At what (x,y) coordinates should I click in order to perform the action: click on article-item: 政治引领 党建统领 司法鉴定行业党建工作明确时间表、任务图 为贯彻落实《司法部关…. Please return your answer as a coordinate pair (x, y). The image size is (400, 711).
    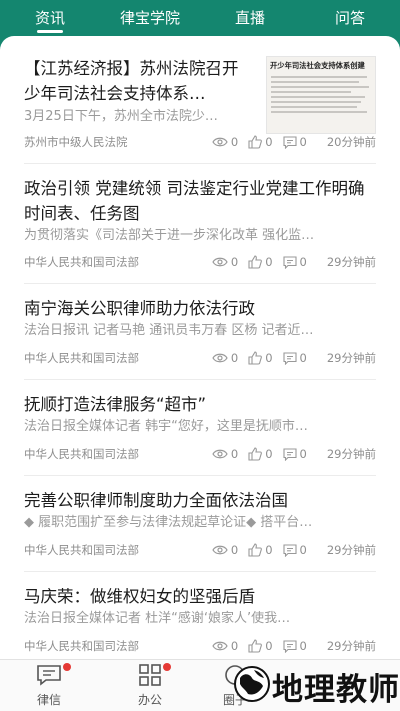
    Looking at the image, I should click on (200, 230).